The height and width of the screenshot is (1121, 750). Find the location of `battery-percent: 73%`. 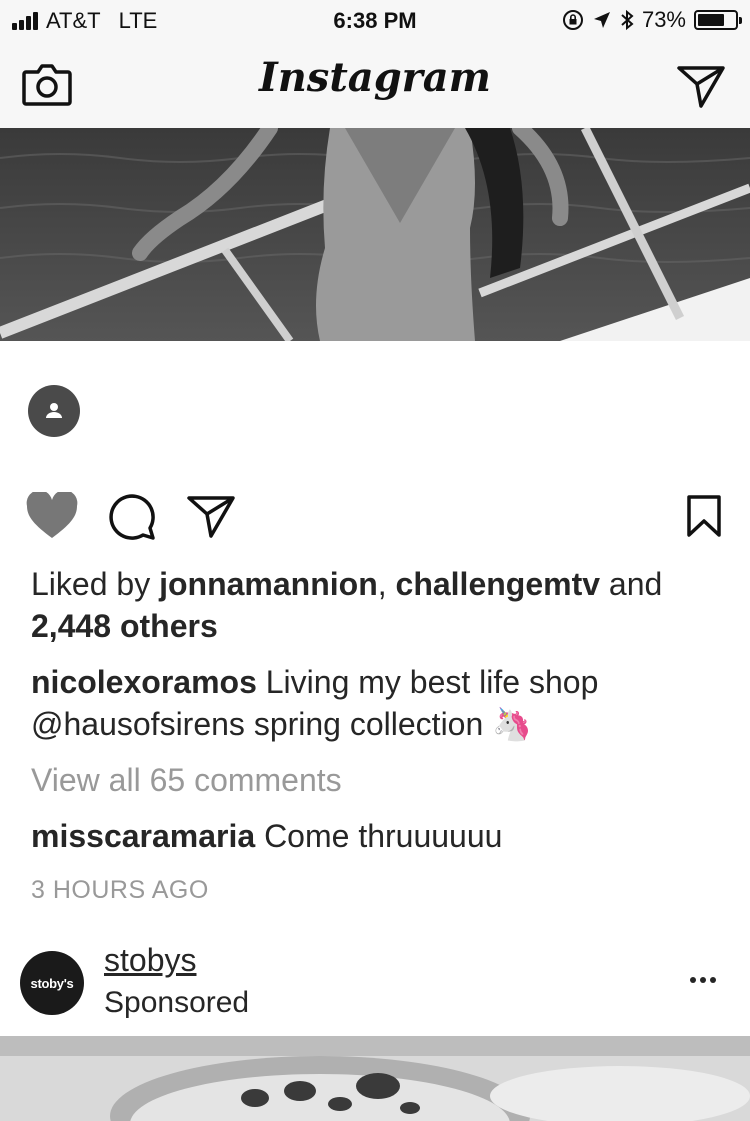

battery-percent: 73% is located at coordinates (663, 19).